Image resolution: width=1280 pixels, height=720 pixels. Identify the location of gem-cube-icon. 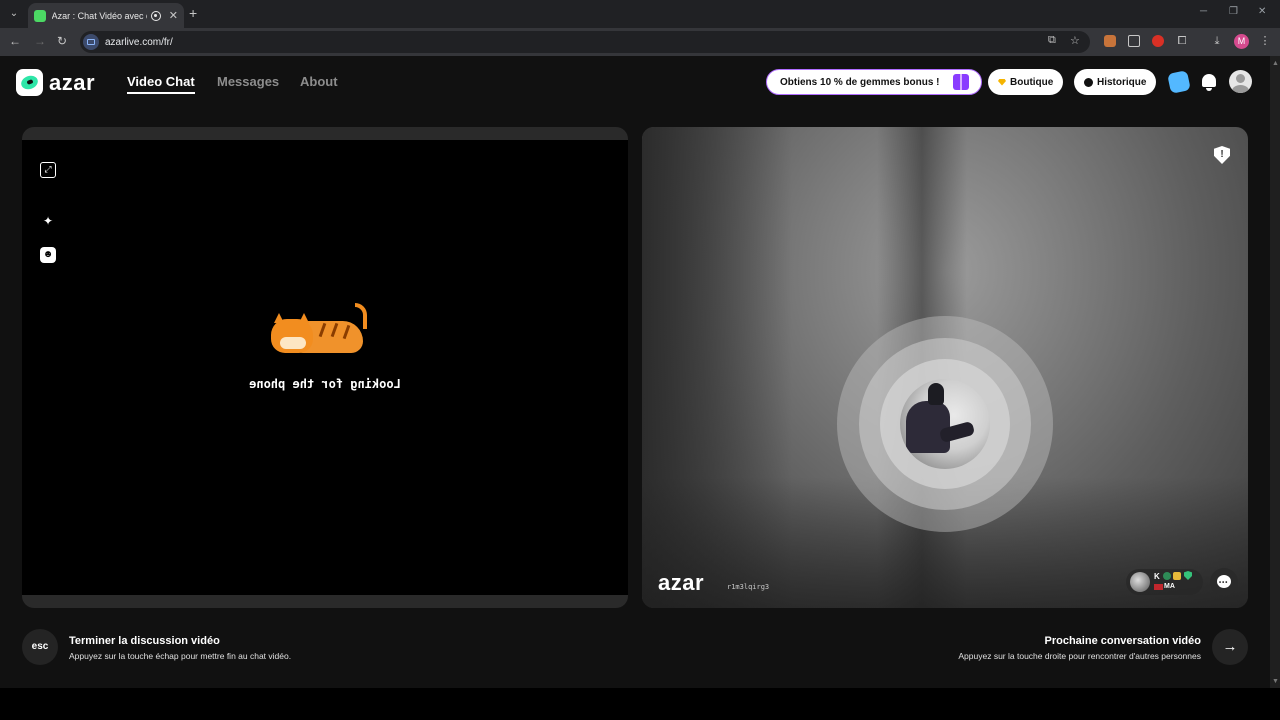
(1179, 82).